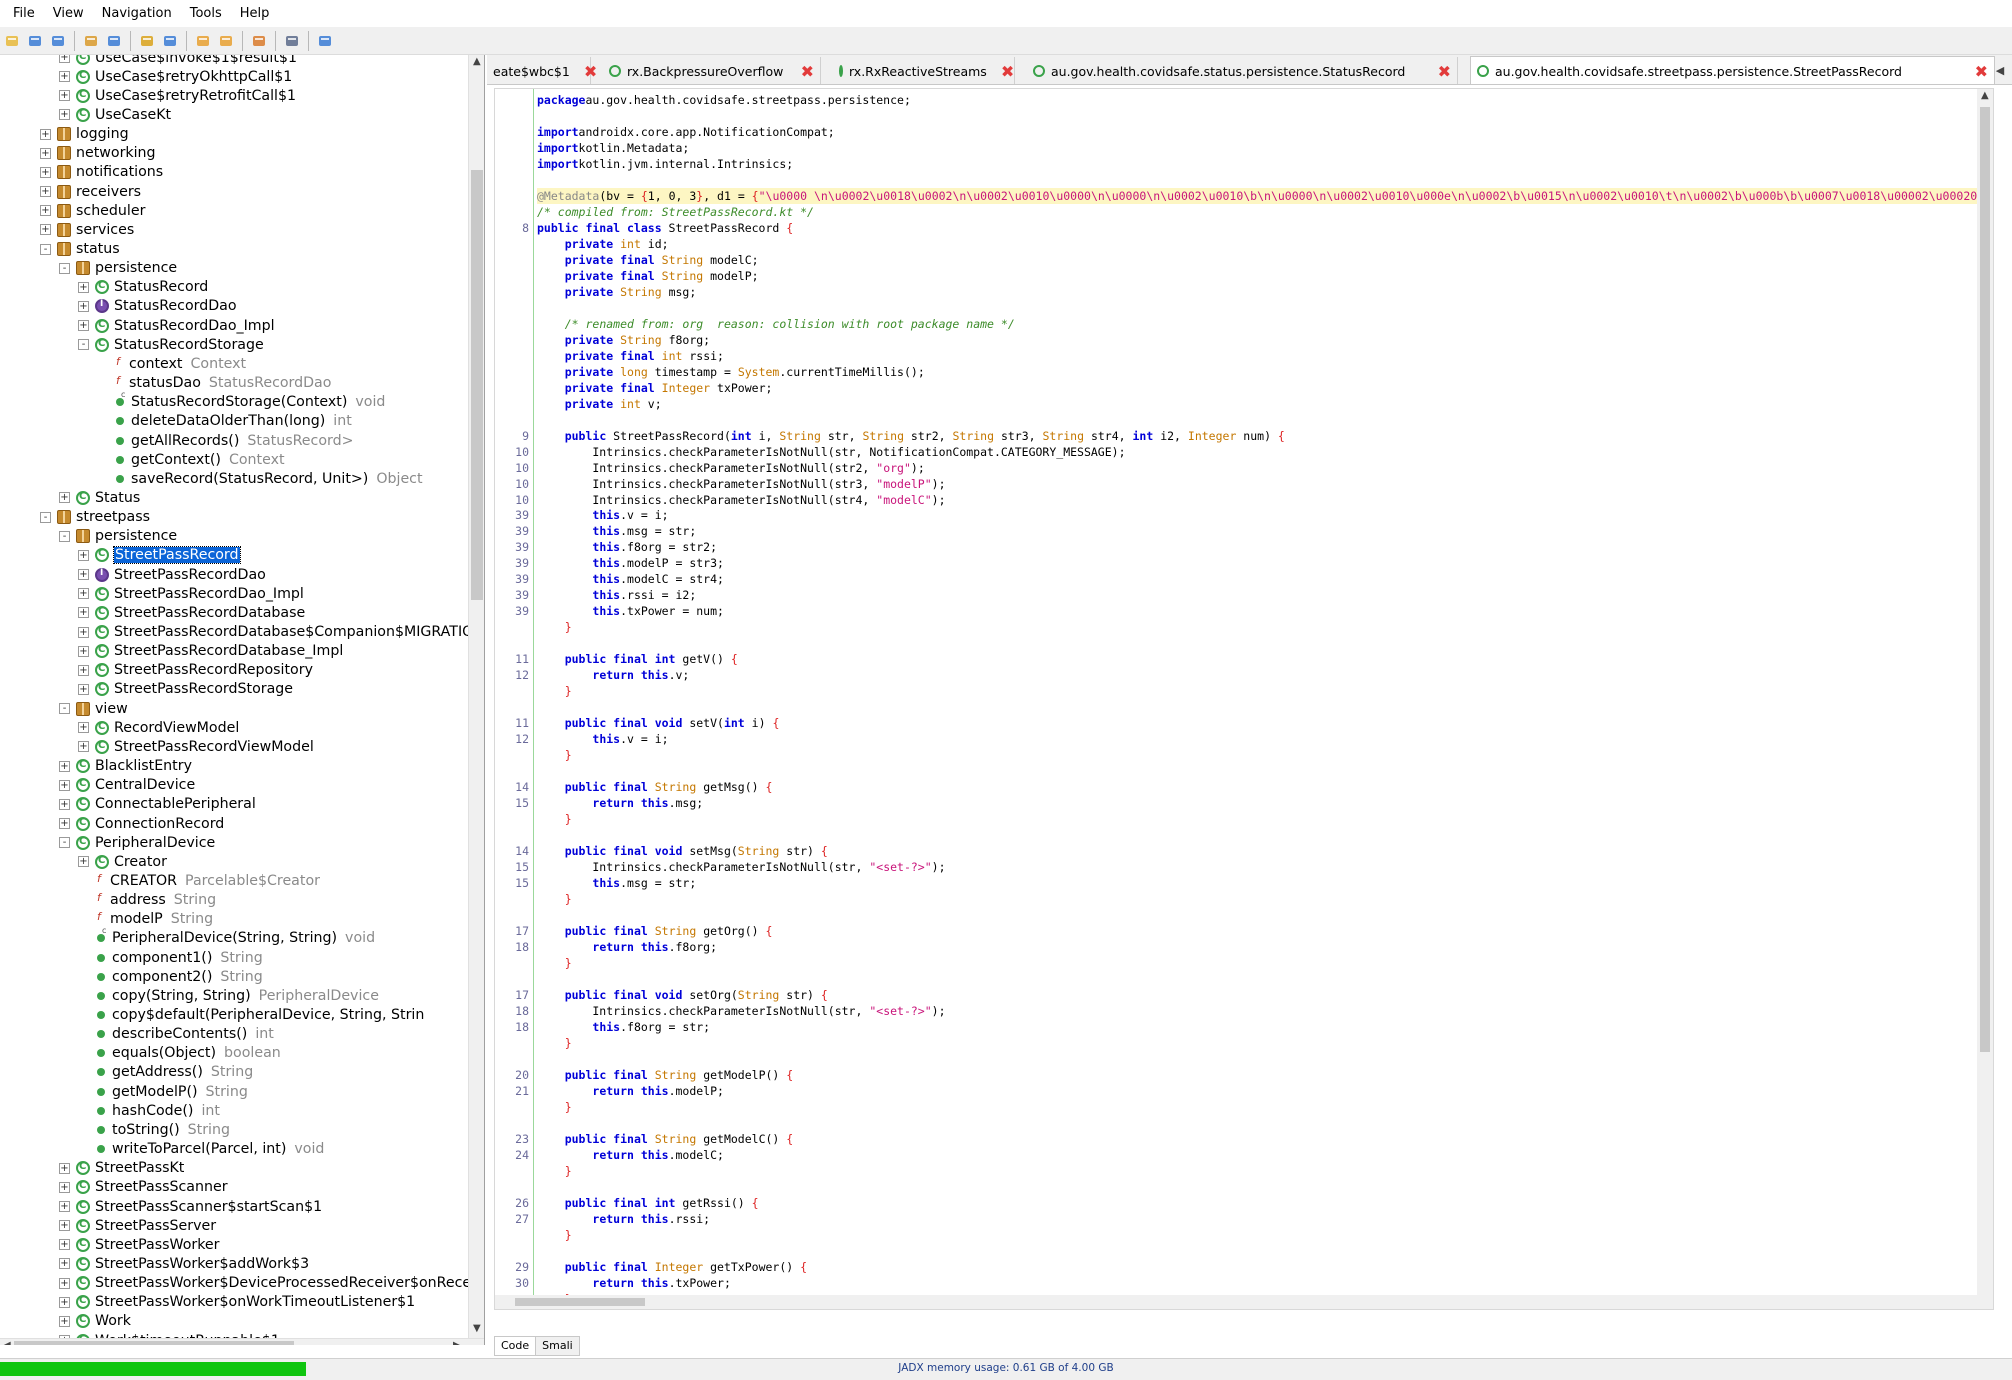  What do you see at coordinates (226, 41) in the screenshot?
I see `forward-icon` at bounding box center [226, 41].